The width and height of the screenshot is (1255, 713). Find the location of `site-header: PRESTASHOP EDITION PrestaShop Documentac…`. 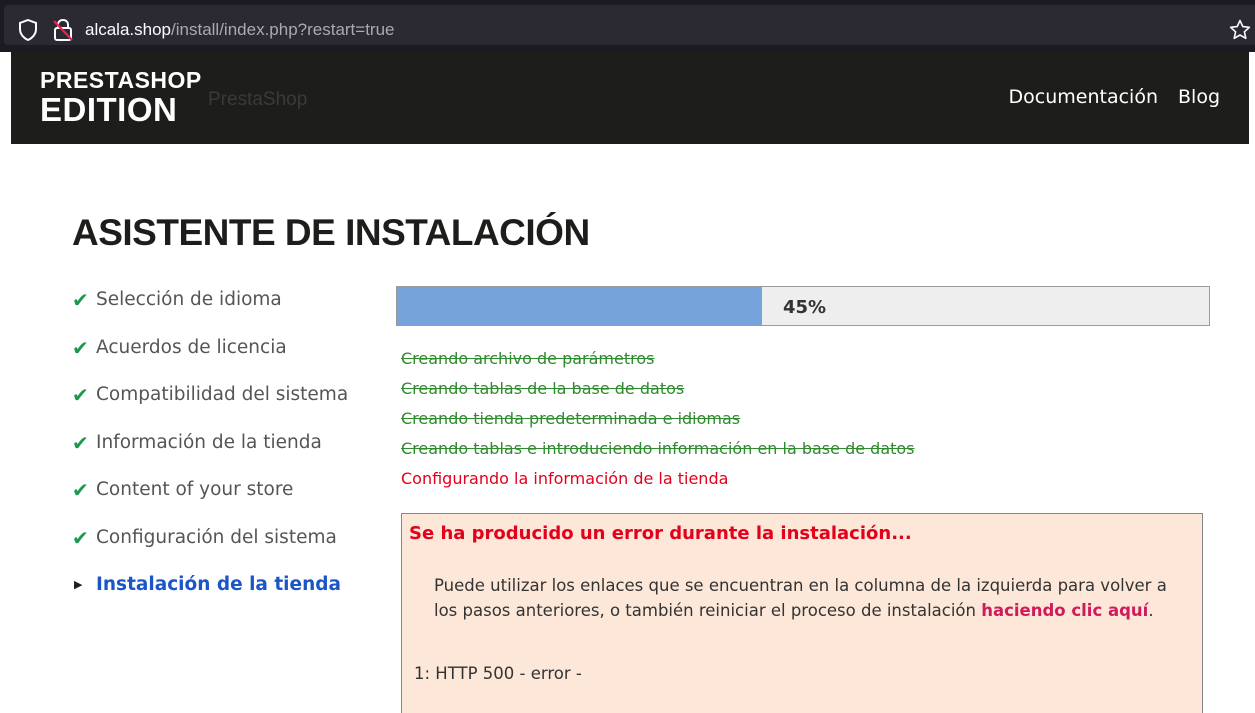

site-header: PRESTASHOP EDITION PrestaShop Documentac… is located at coordinates (630, 98).